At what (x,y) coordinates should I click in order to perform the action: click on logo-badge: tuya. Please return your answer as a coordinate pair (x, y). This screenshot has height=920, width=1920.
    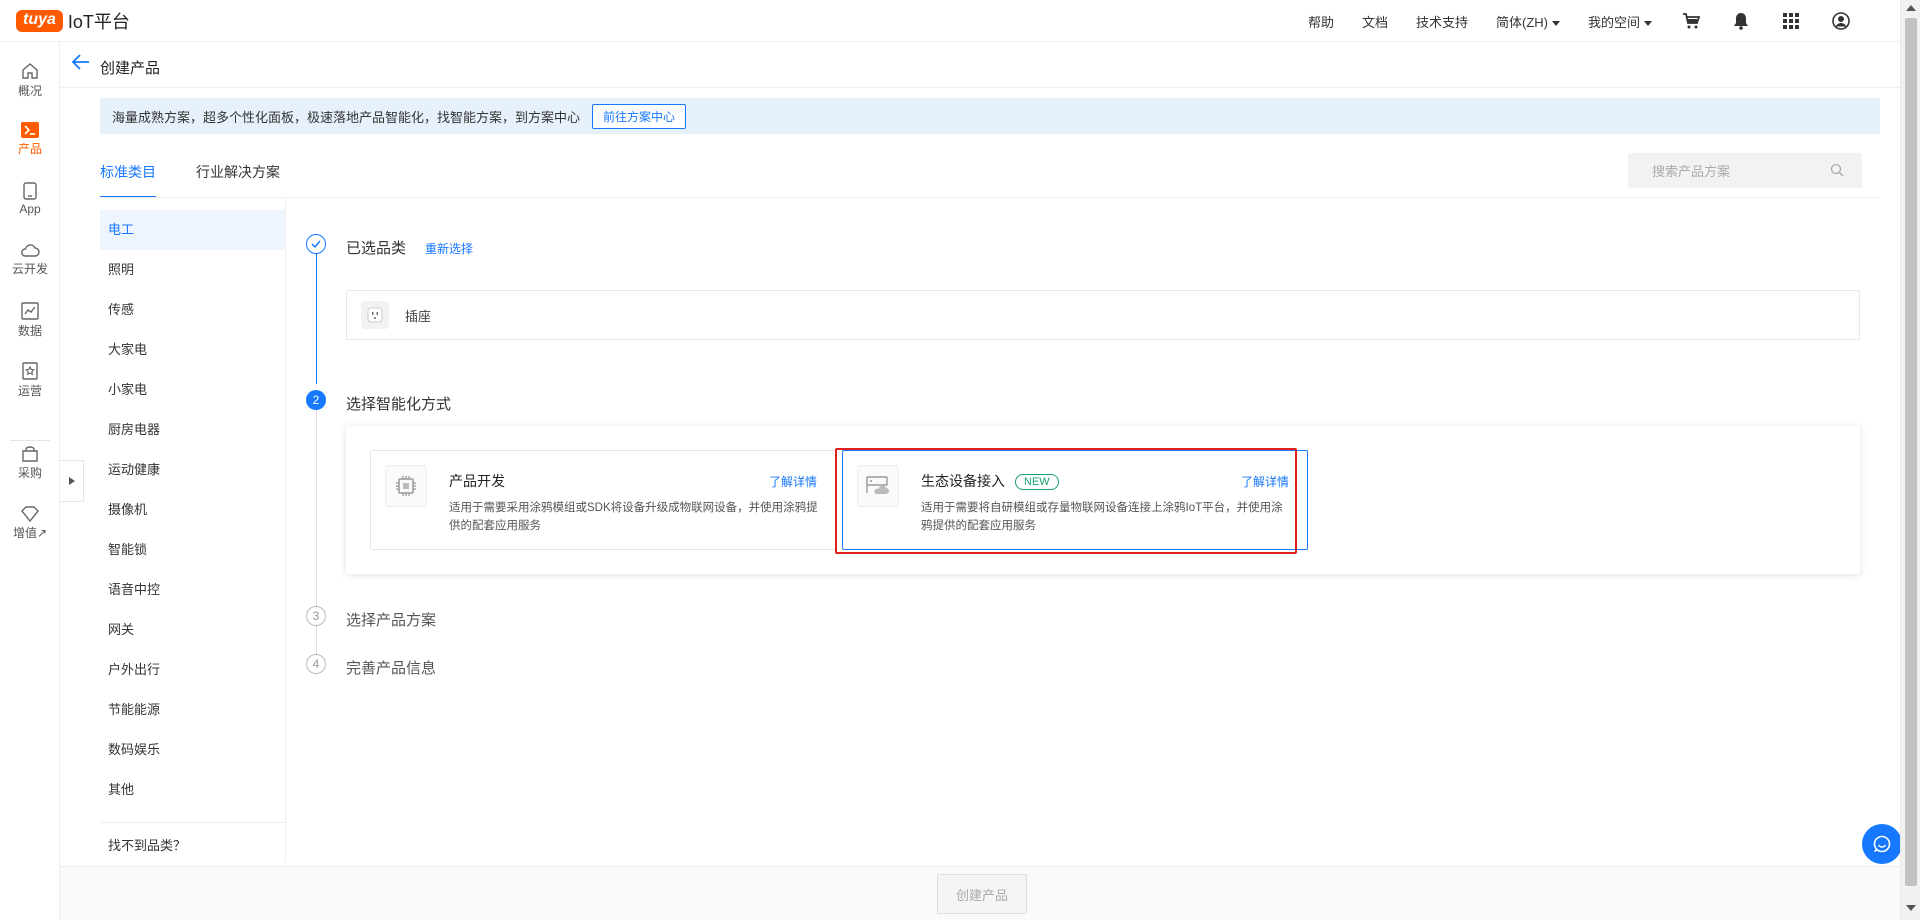
    Looking at the image, I should click on (39, 21).